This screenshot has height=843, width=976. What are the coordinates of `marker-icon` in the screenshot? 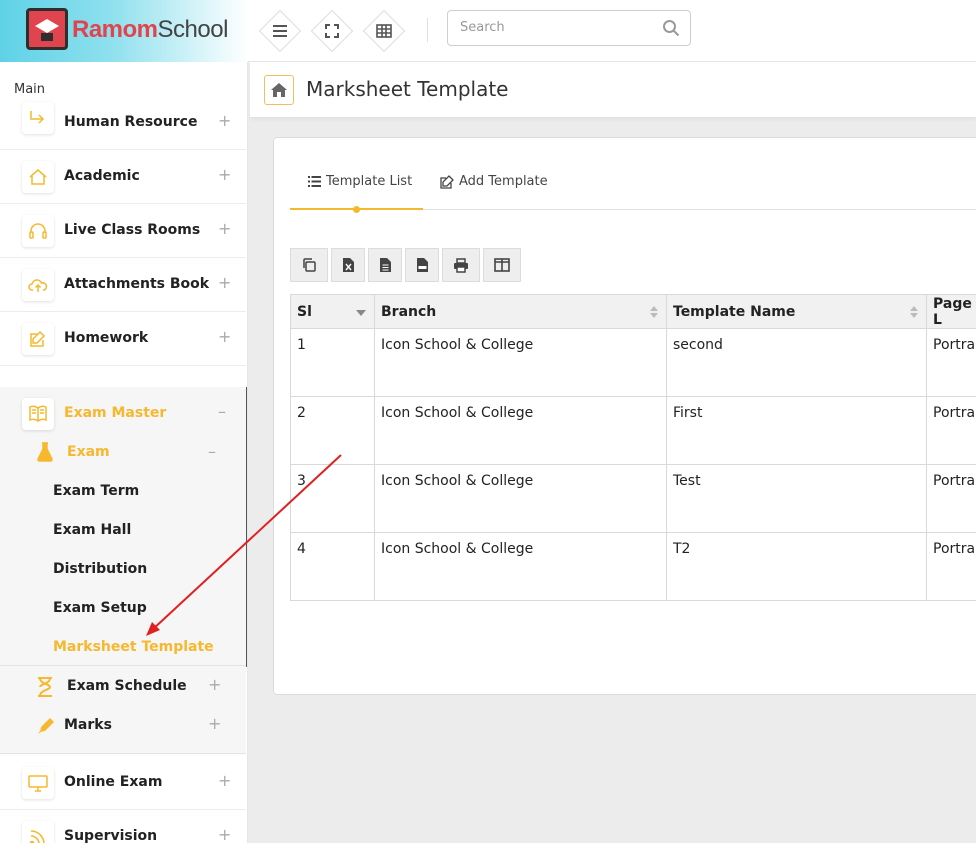 It's located at (46, 726).